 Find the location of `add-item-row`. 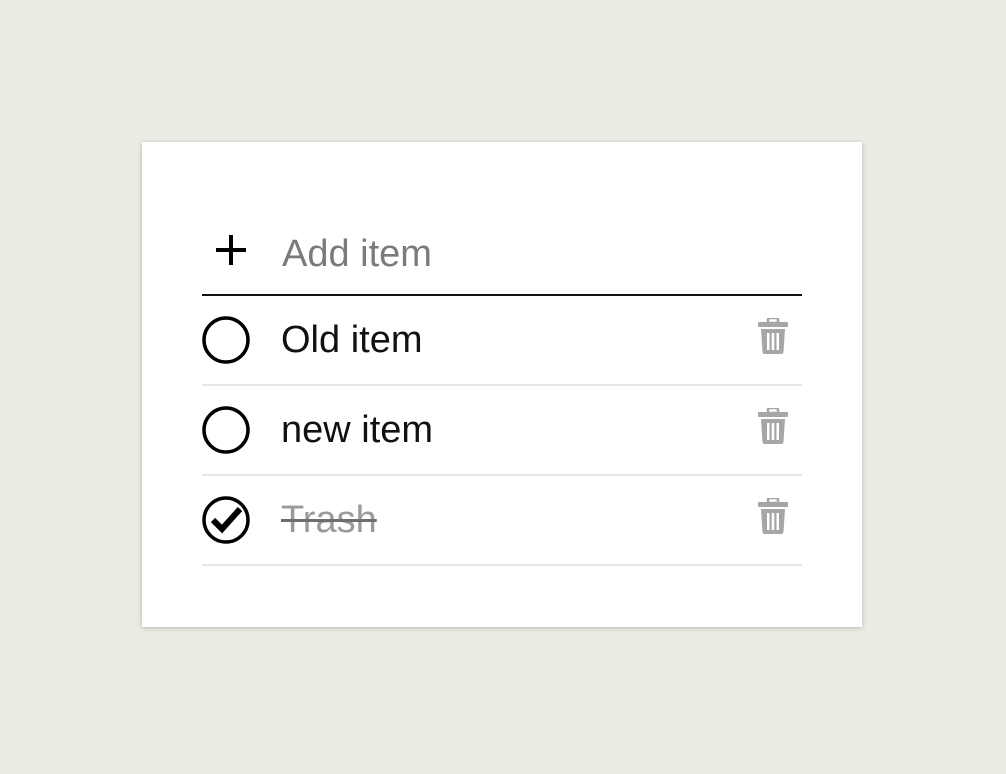

add-item-row is located at coordinates (502, 260).